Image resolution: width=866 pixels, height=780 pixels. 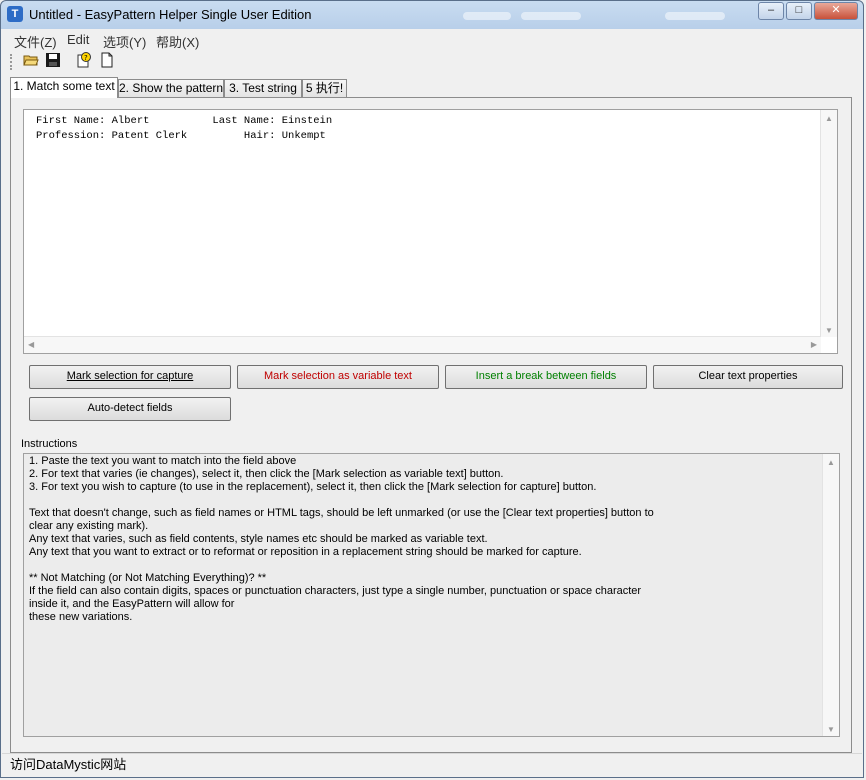 What do you see at coordinates (324, 88) in the screenshot?
I see `tab-execute: 5 执行!` at bounding box center [324, 88].